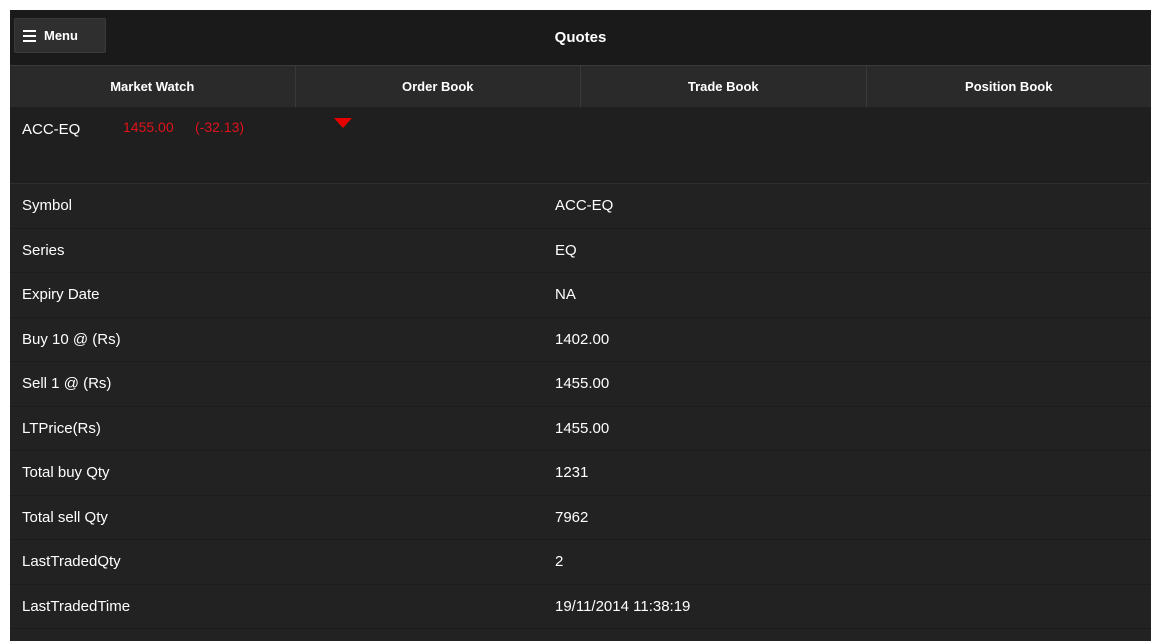  Describe the element at coordinates (61, 428) in the screenshot. I see `detail-label: LTPrice(Rs)` at that location.